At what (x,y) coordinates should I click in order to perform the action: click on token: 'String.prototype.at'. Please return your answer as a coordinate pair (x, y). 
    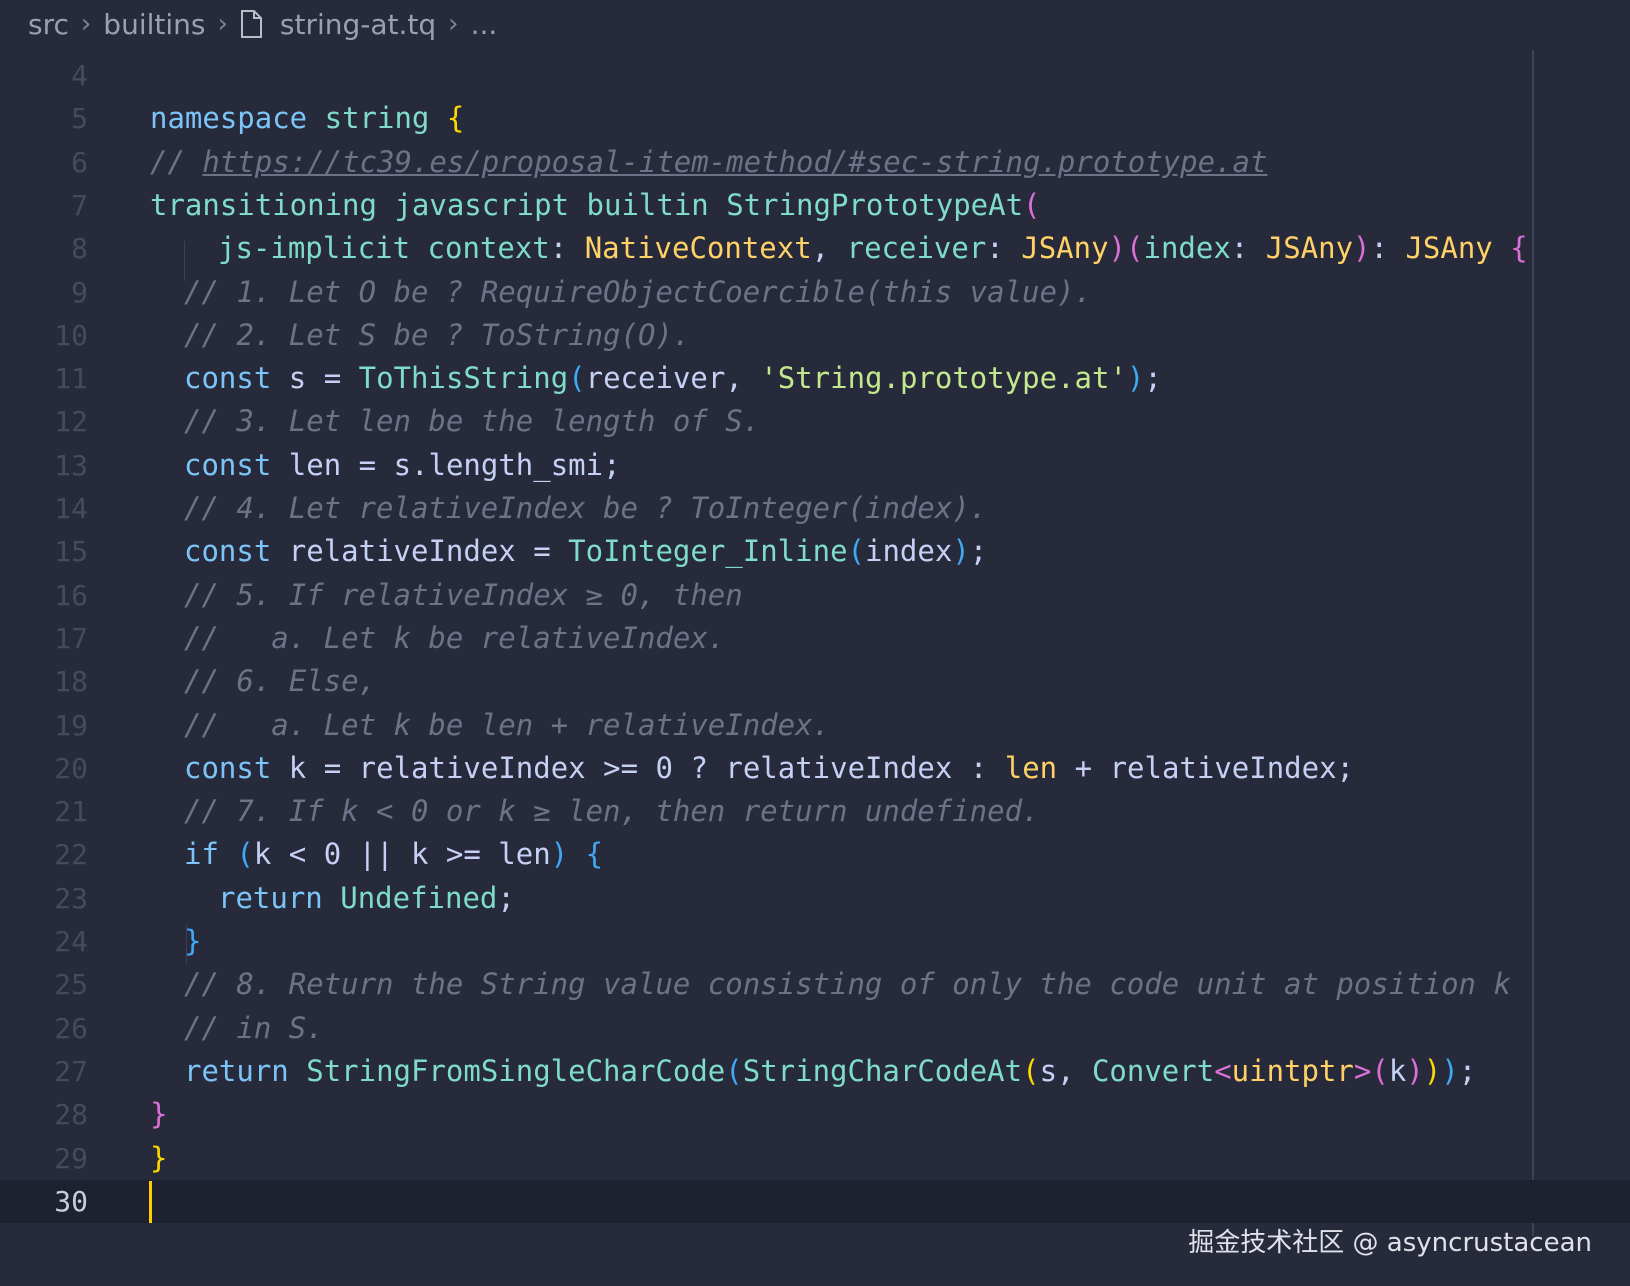
    Looking at the image, I should click on (943, 378).